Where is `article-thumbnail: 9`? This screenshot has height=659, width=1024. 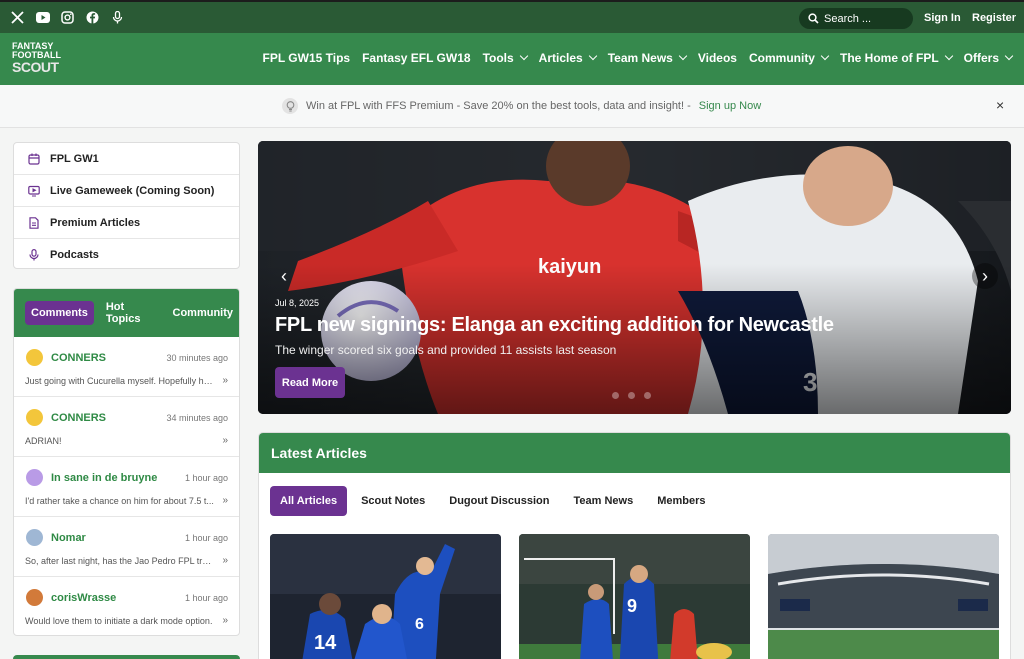
article-thumbnail: 9 is located at coordinates (634, 596).